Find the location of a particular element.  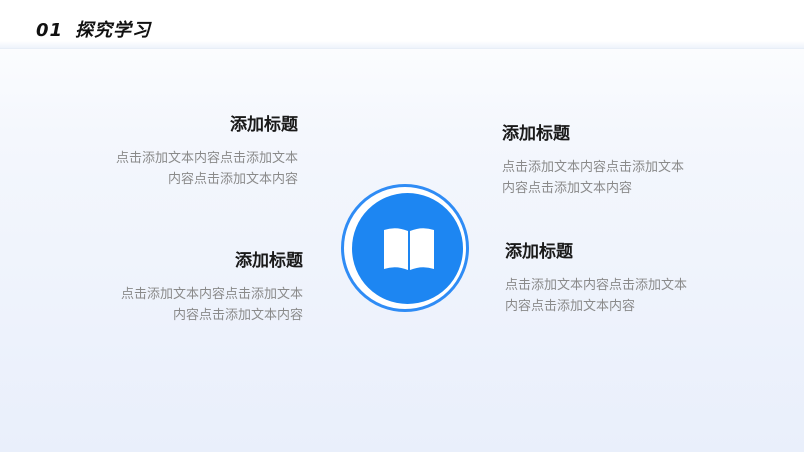

text-block-top-left: 添加标题 点击添加文本内容点击添加文本 内容点击添加文本内容 is located at coordinates (178, 152).